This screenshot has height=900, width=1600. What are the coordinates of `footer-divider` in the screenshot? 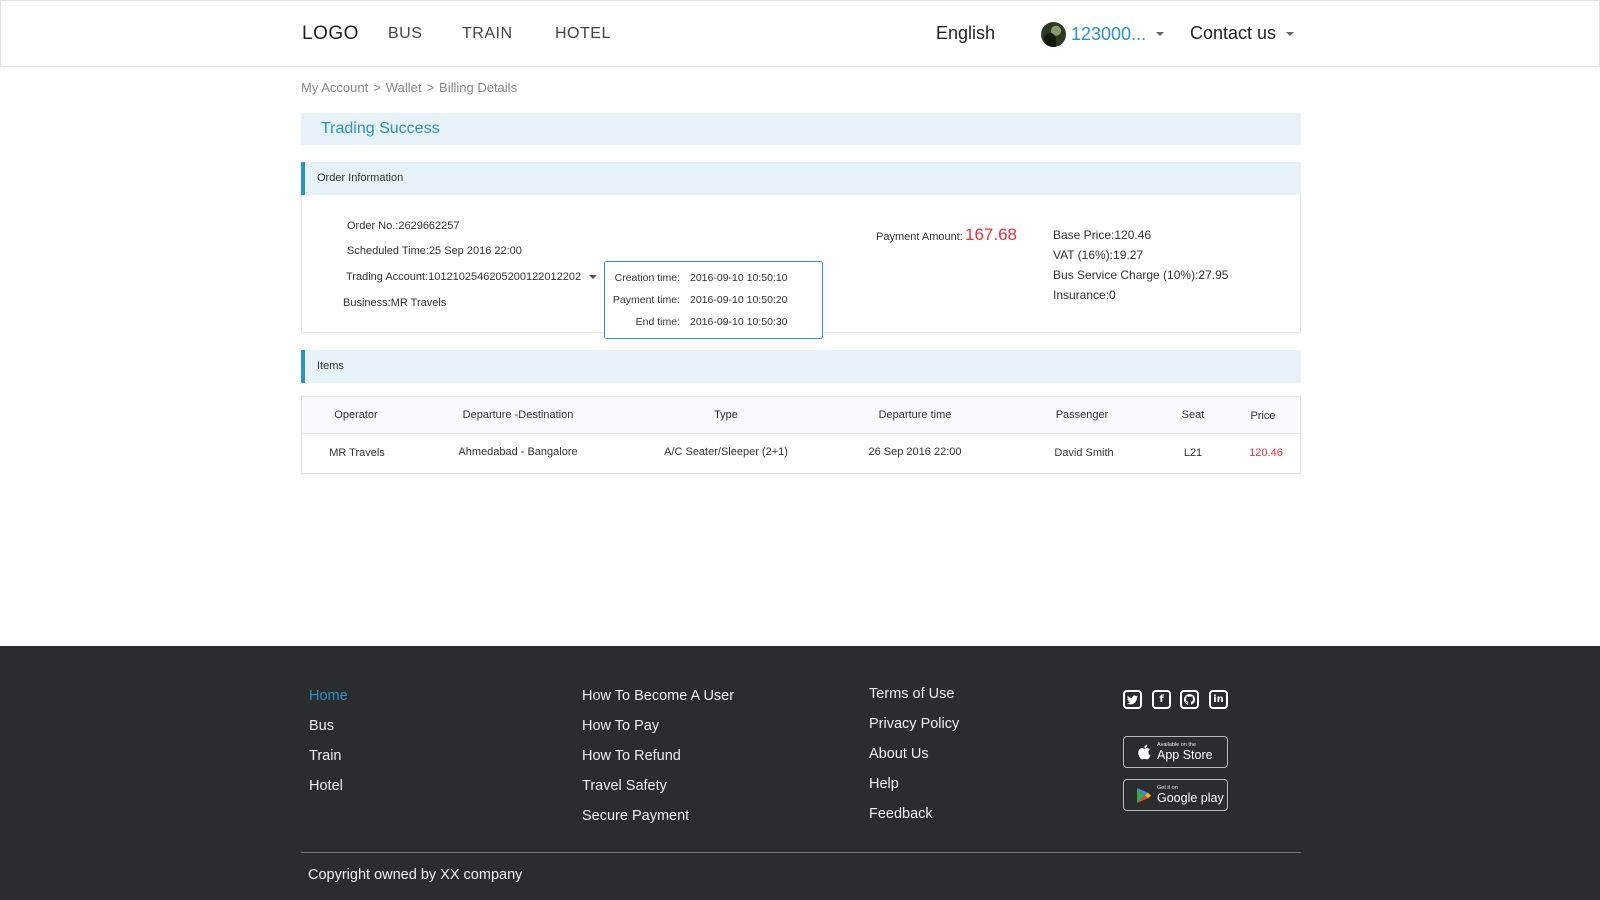 It's located at (801, 852).